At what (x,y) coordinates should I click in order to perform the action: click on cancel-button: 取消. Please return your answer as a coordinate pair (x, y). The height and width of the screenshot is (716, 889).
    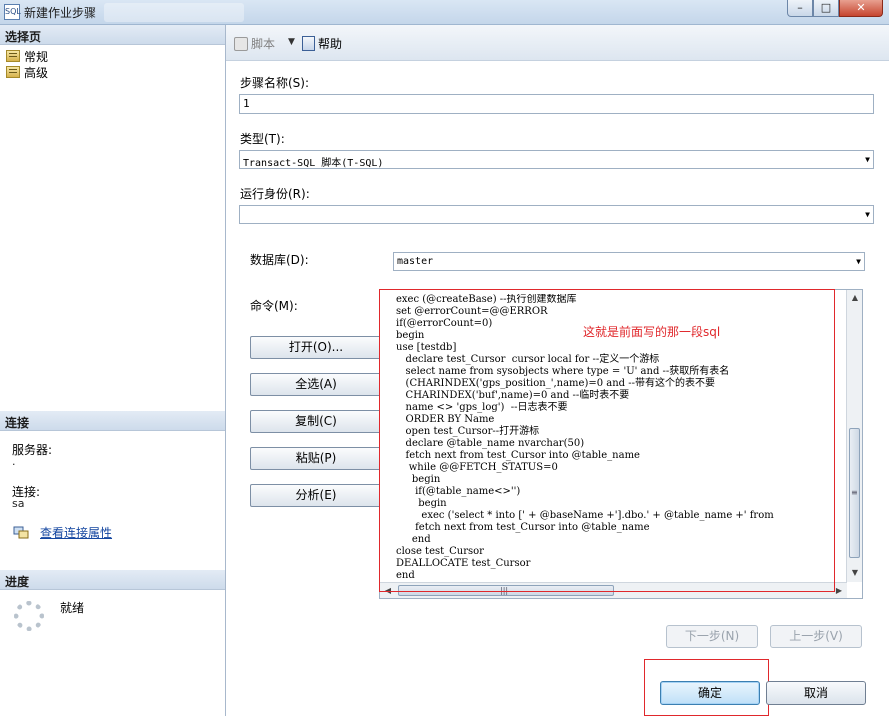
    Looking at the image, I should click on (816, 693).